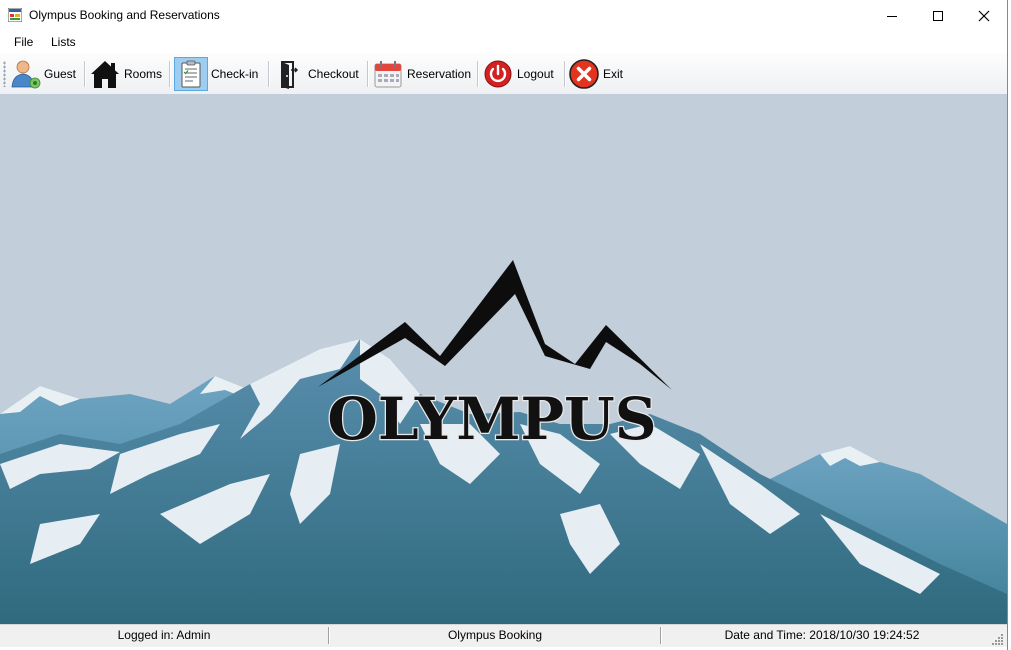 The height and width of the screenshot is (650, 1011). I want to click on rooms-label: Rooms, so click(143, 73).